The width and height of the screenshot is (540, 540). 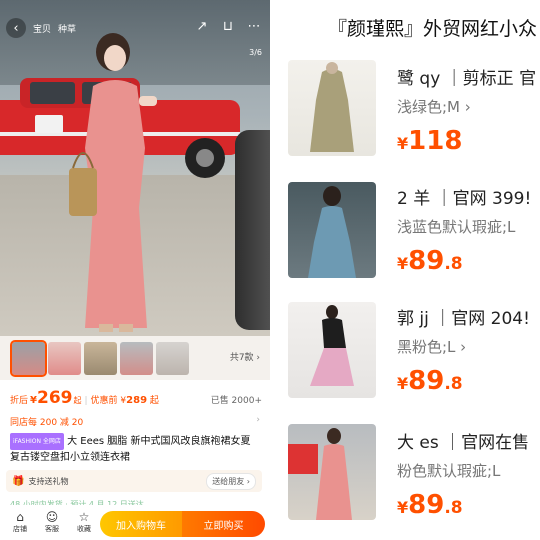 I want to click on ifashion-badge: iFASHION 全网店, so click(x=37, y=441).